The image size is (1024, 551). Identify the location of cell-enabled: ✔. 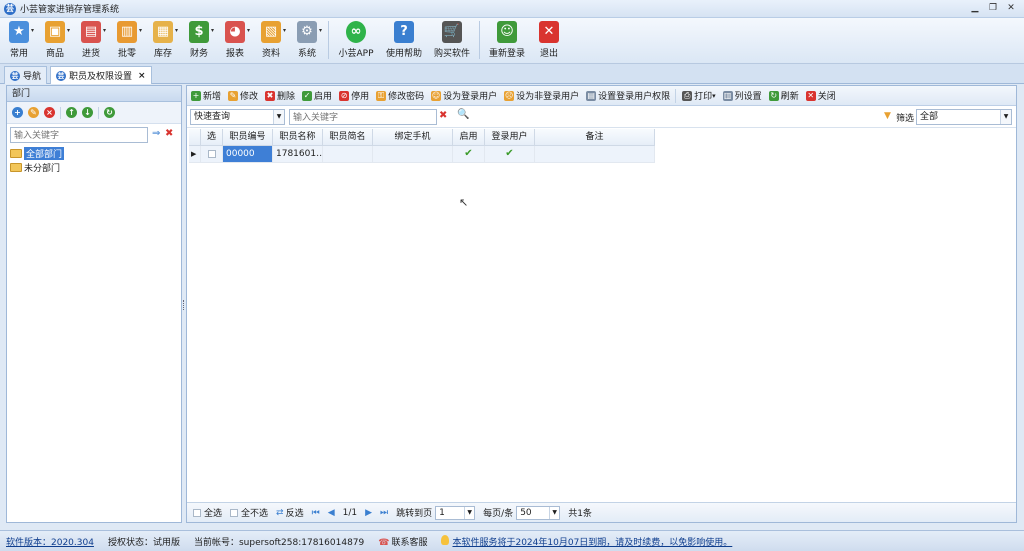
(469, 154).